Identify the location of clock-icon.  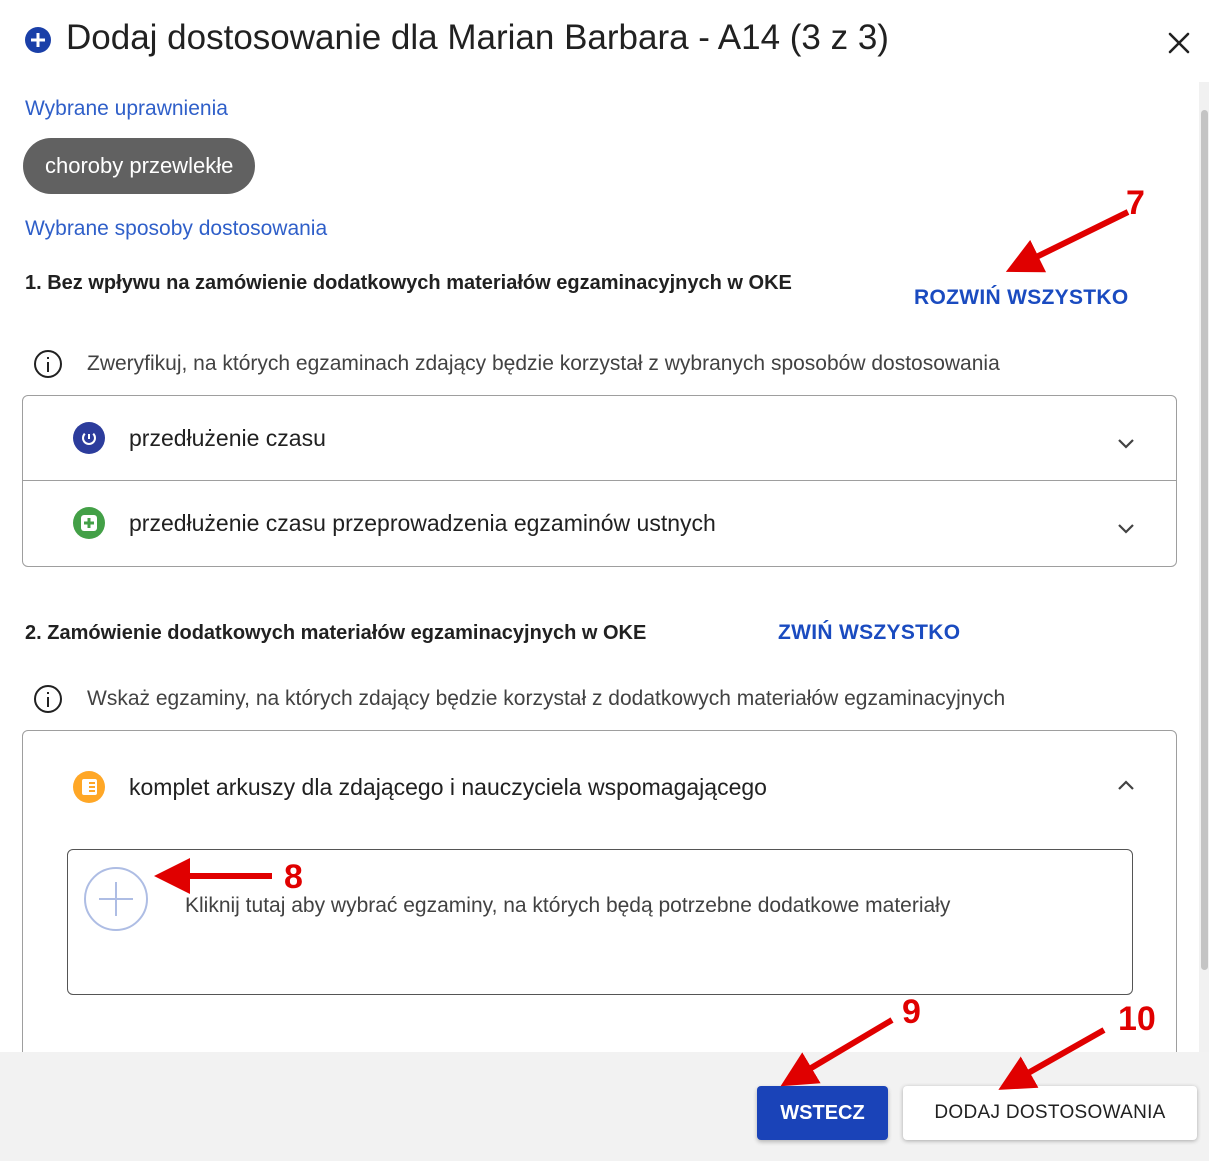
(89, 438).